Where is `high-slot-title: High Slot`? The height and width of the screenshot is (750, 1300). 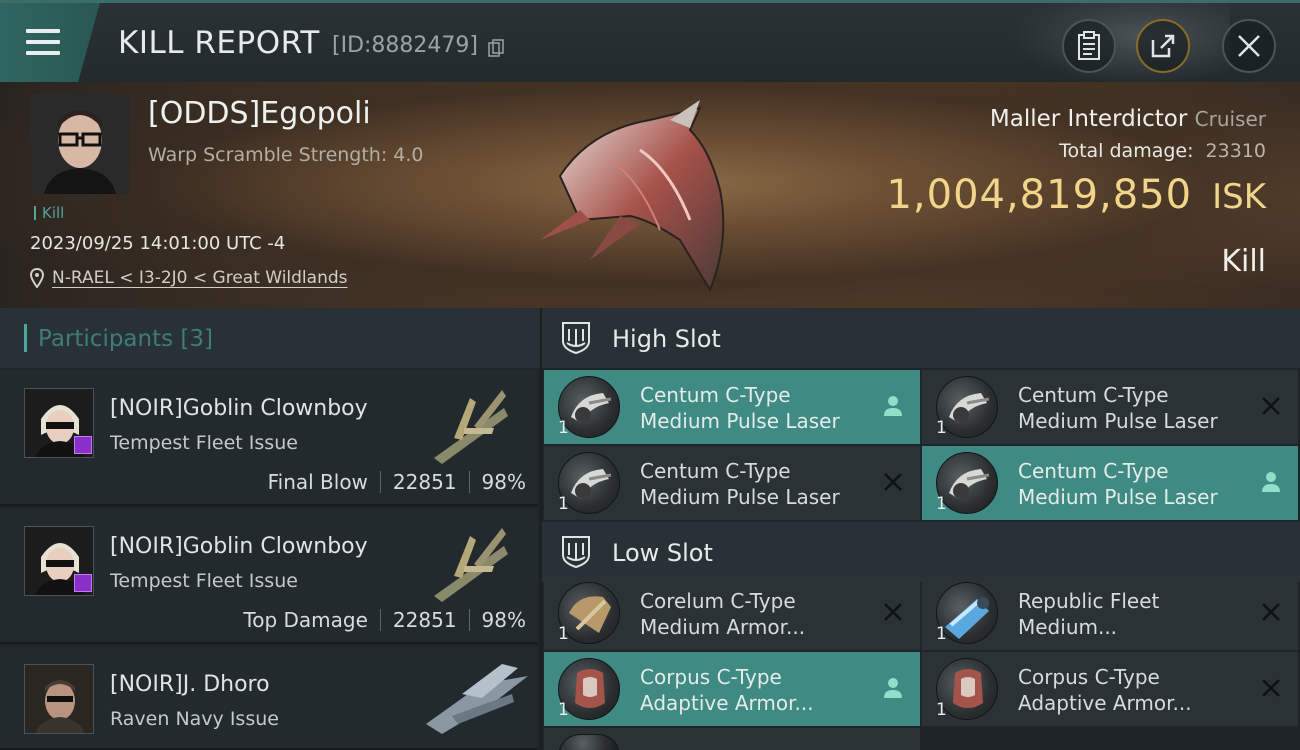
high-slot-title: High Slot is located at coordinates (666, 339).